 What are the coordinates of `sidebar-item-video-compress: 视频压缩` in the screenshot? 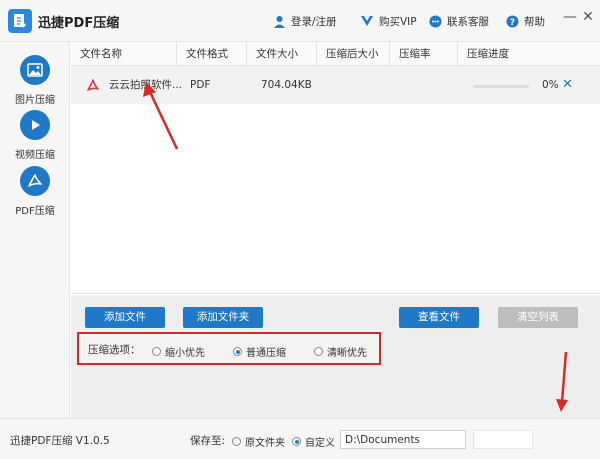 It's located at (35, 135).